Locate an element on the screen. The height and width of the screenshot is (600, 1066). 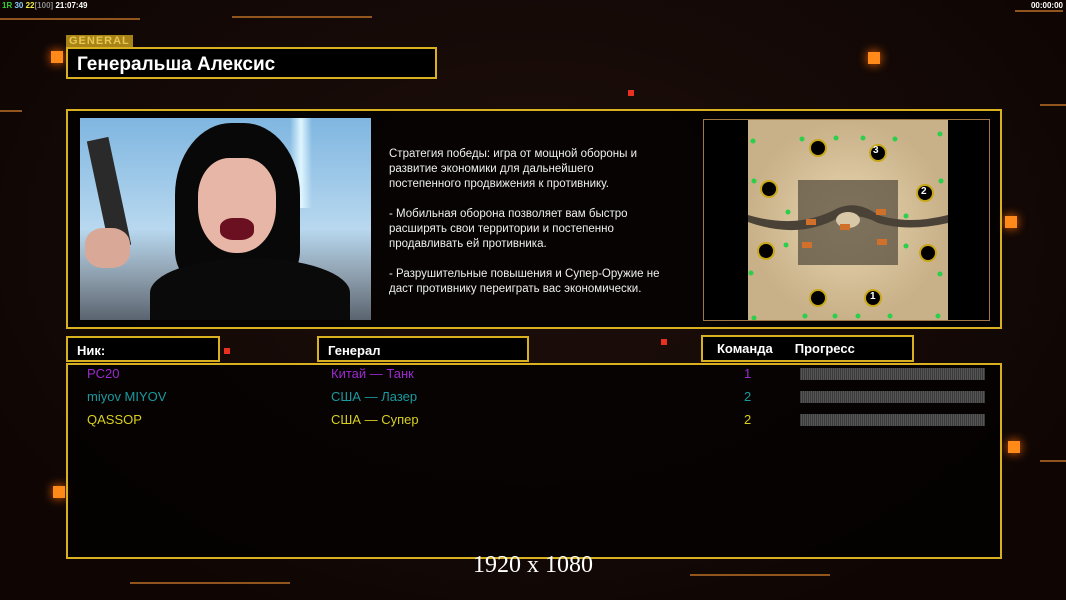
spawn-label: 1 is located at coordinates (873, 296).